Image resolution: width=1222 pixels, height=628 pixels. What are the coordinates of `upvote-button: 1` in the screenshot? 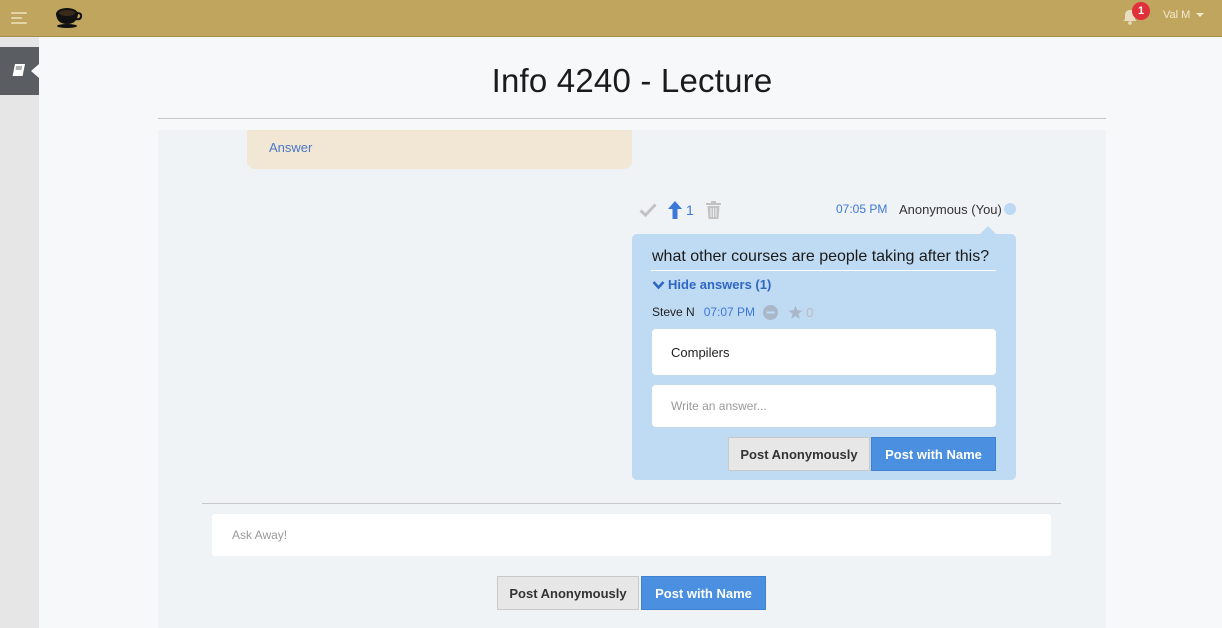 It's located at (681, 210).